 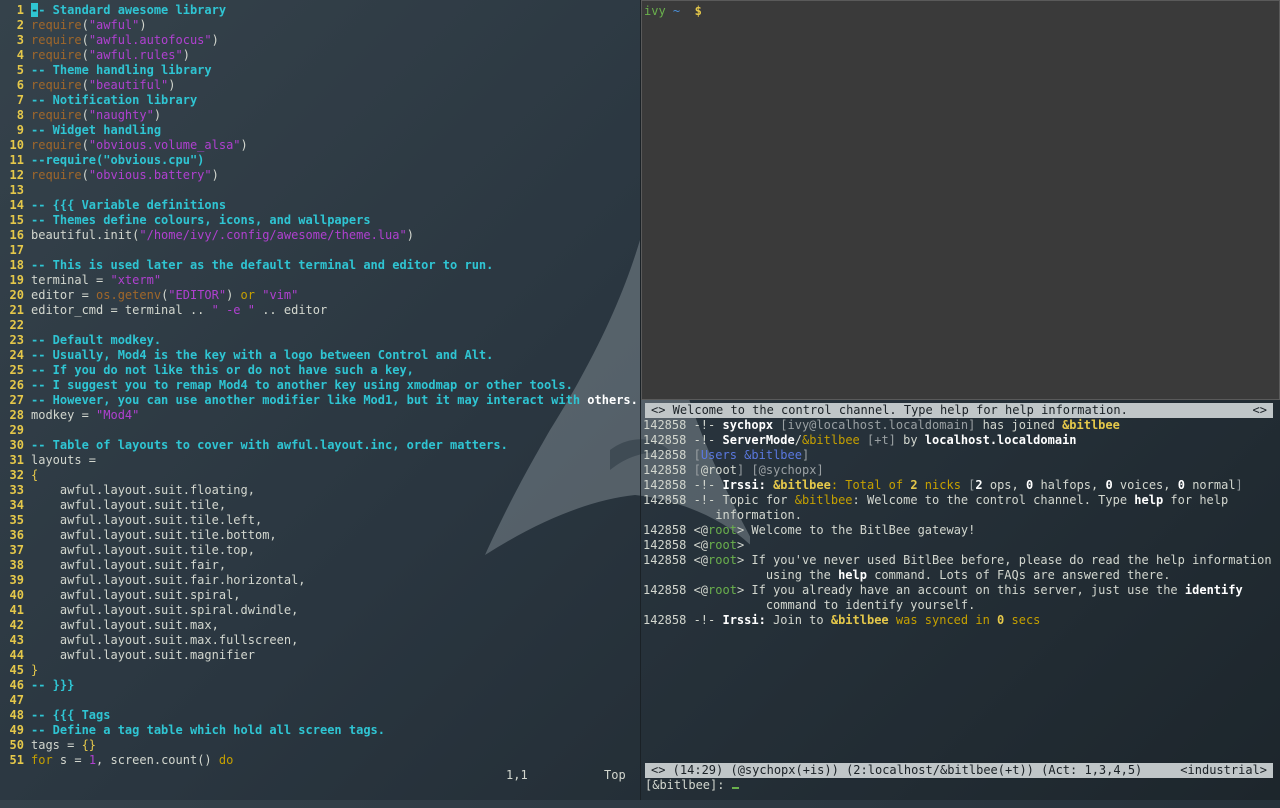 I want to click on line-number: 3, so click(x=20, y=40).